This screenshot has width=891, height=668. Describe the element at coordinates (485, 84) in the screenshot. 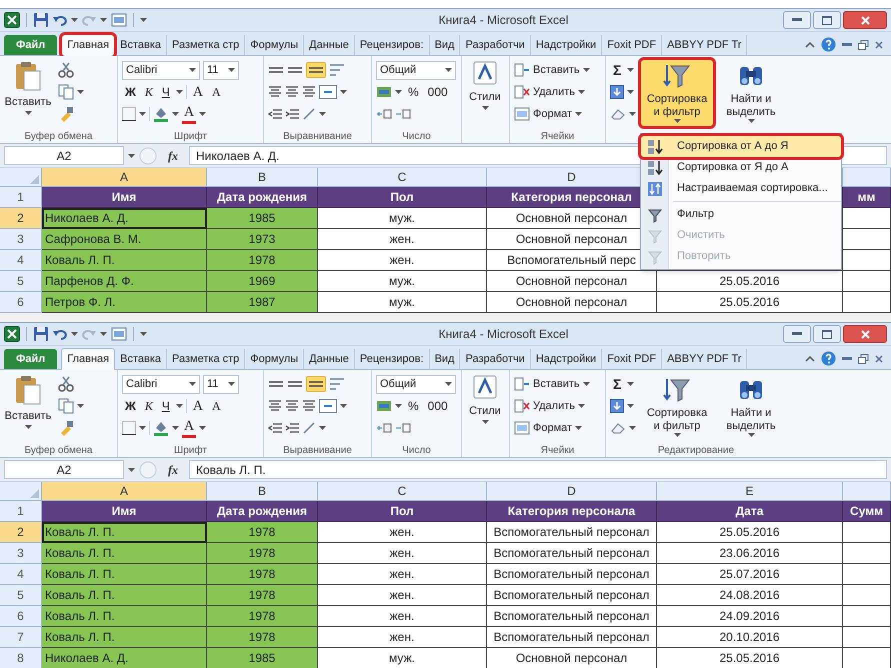

I see `styles-button: Стили` at that location.